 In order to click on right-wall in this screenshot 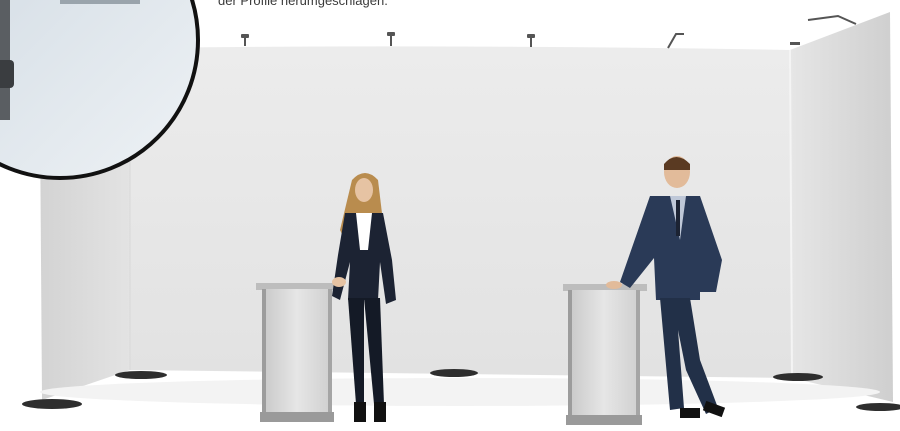, I will do `click(841, 207)`.